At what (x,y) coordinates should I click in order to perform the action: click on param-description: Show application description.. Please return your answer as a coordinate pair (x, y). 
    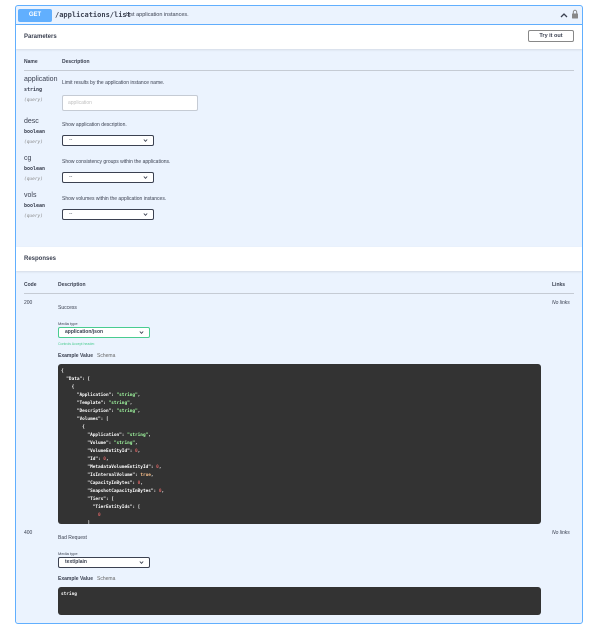
    Looking at the image, I should click on (94, 125).